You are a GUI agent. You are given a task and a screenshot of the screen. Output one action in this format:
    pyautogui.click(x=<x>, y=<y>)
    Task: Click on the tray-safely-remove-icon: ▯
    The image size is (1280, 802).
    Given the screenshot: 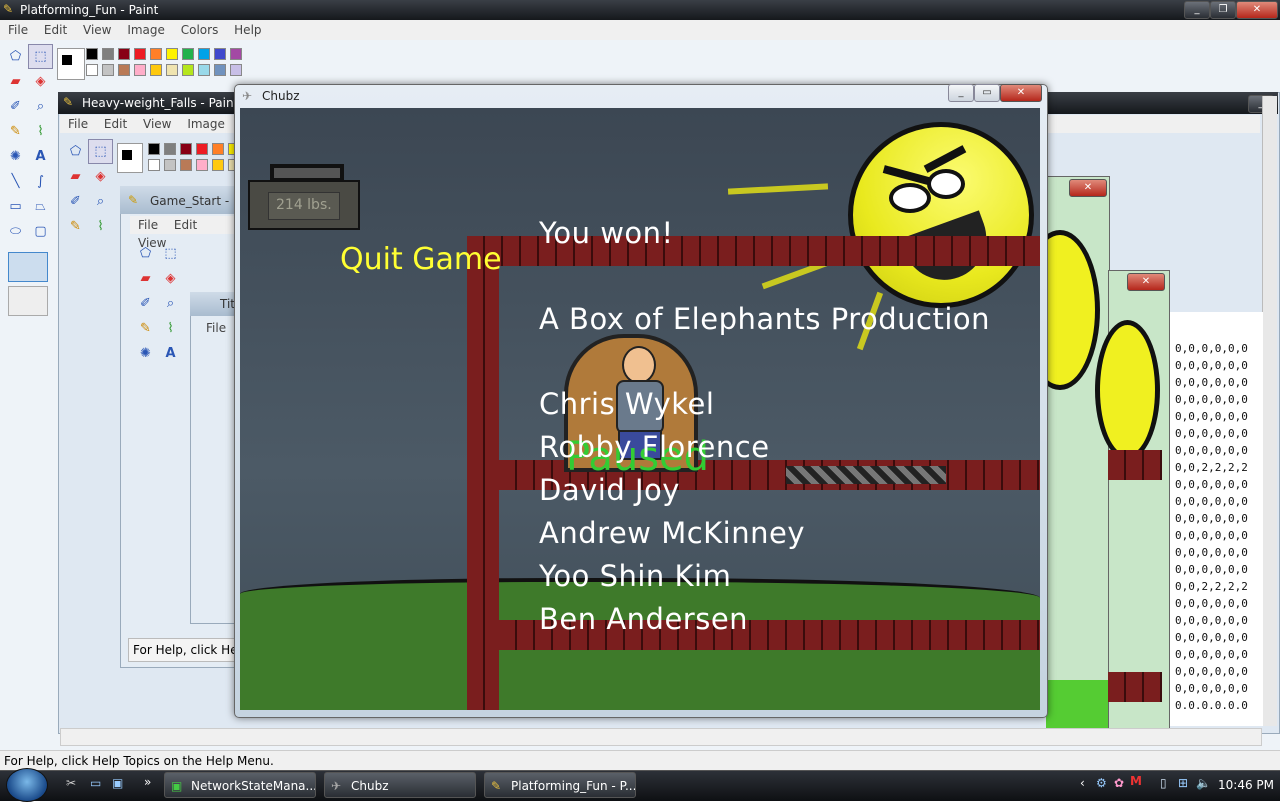 What is the action you would take?
    pyautogui.click(x=1163, y=783)
    